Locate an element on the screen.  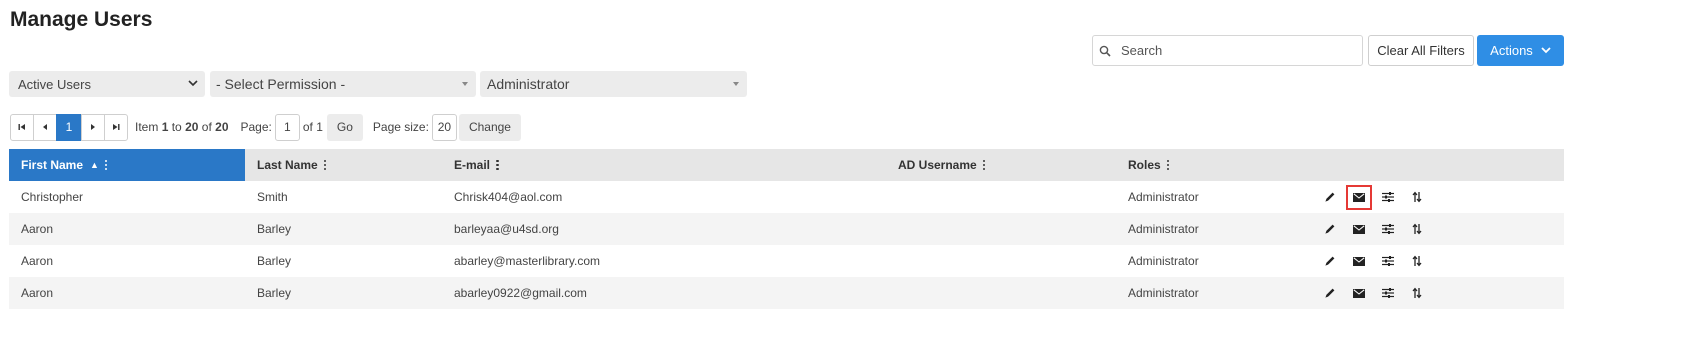
previous-page-button is located at coordinates (45, 127).